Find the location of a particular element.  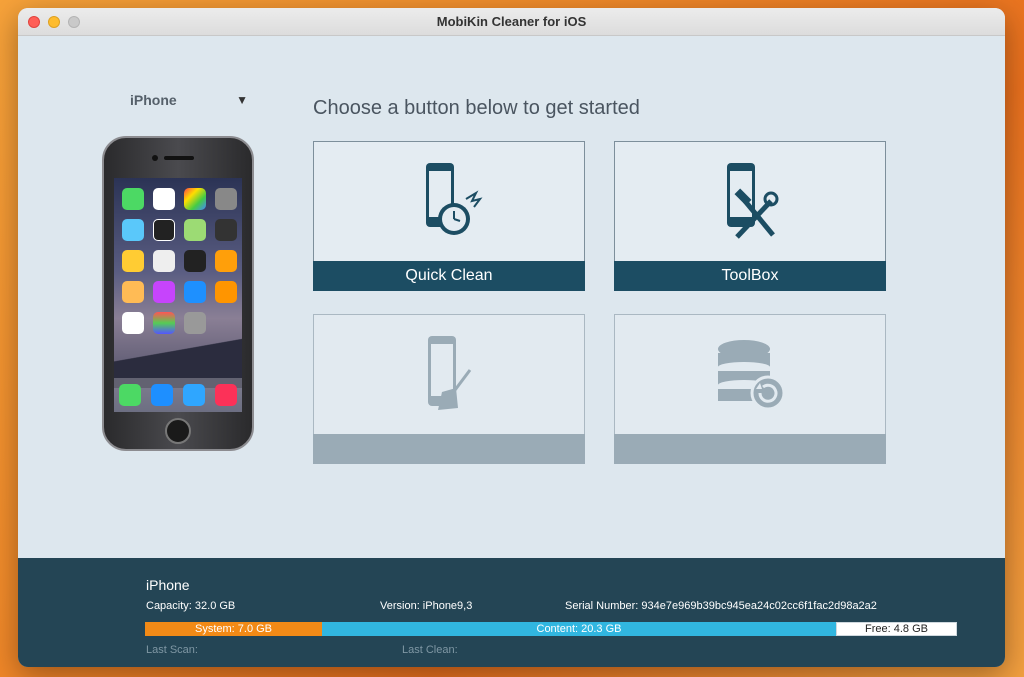

title-bar: MobiKin Cleaner for iOS is located at coordinates (511, 22).